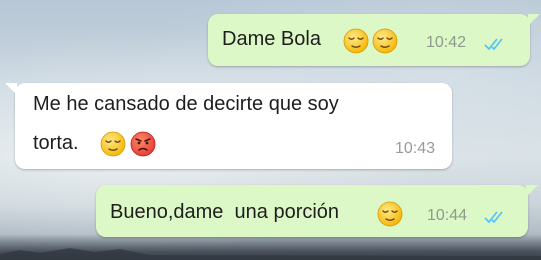 This screenshot has width=541, height=260. I want to click on message-timestamp: 10:44, so click(447, 215).